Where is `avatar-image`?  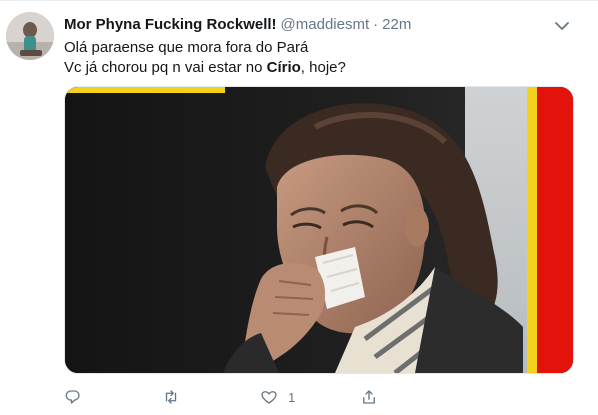 avatar-image is located at coordinates (30, 36).